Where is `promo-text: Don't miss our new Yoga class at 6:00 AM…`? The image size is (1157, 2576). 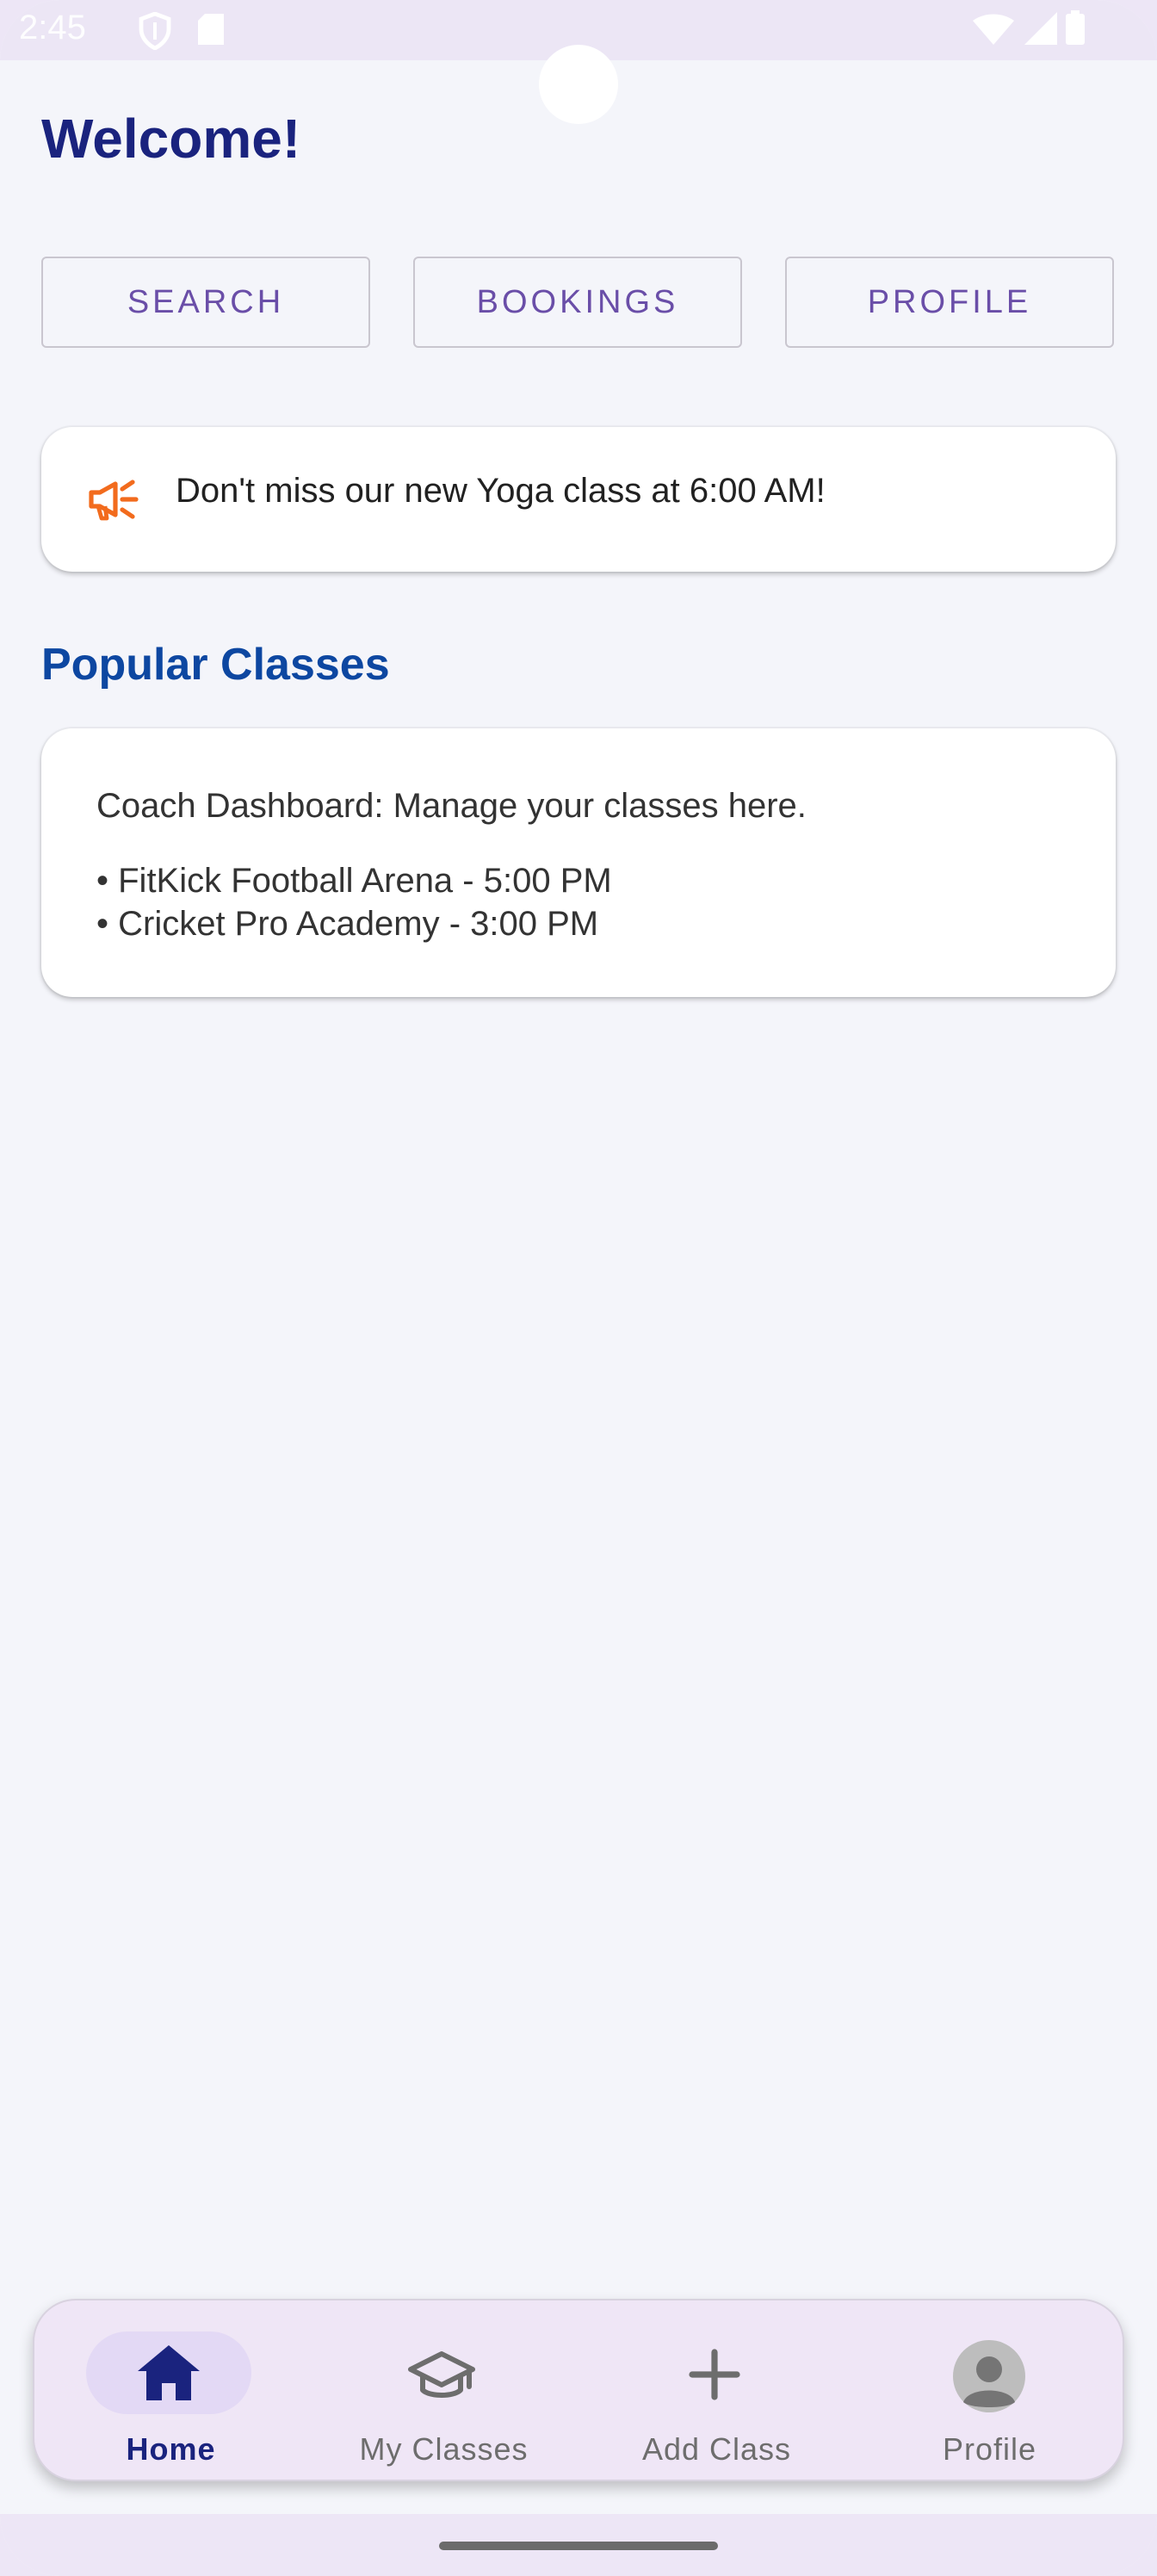
promo-text: Don't miss our new Yoga class at 6:00 AM… is located at coordinates (501, 491).